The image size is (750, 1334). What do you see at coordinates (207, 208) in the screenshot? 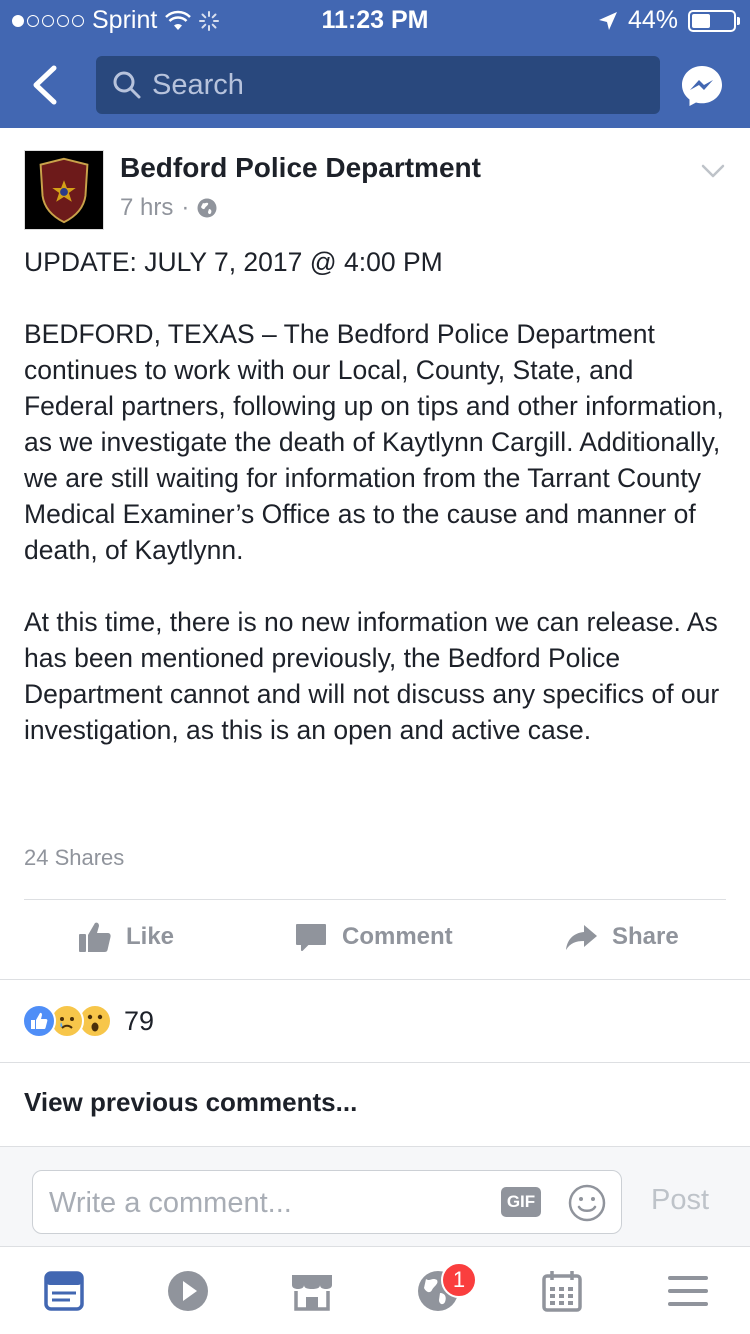
I see `globe-icon` at bounding box center [207, 208].